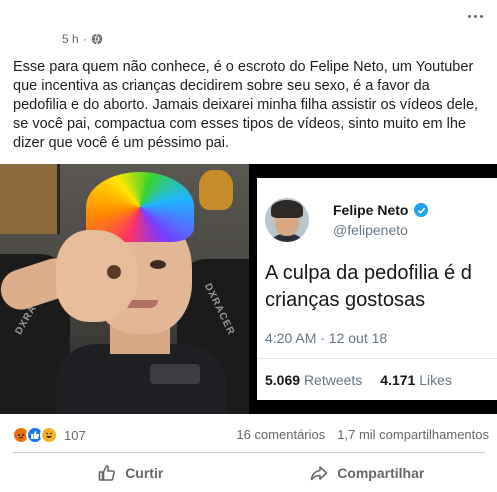 The width and height of the screenshot is (497, 492). I want to click on tweet-timestamp: 4:20 AM · 12 out 18, so click(326, 338).